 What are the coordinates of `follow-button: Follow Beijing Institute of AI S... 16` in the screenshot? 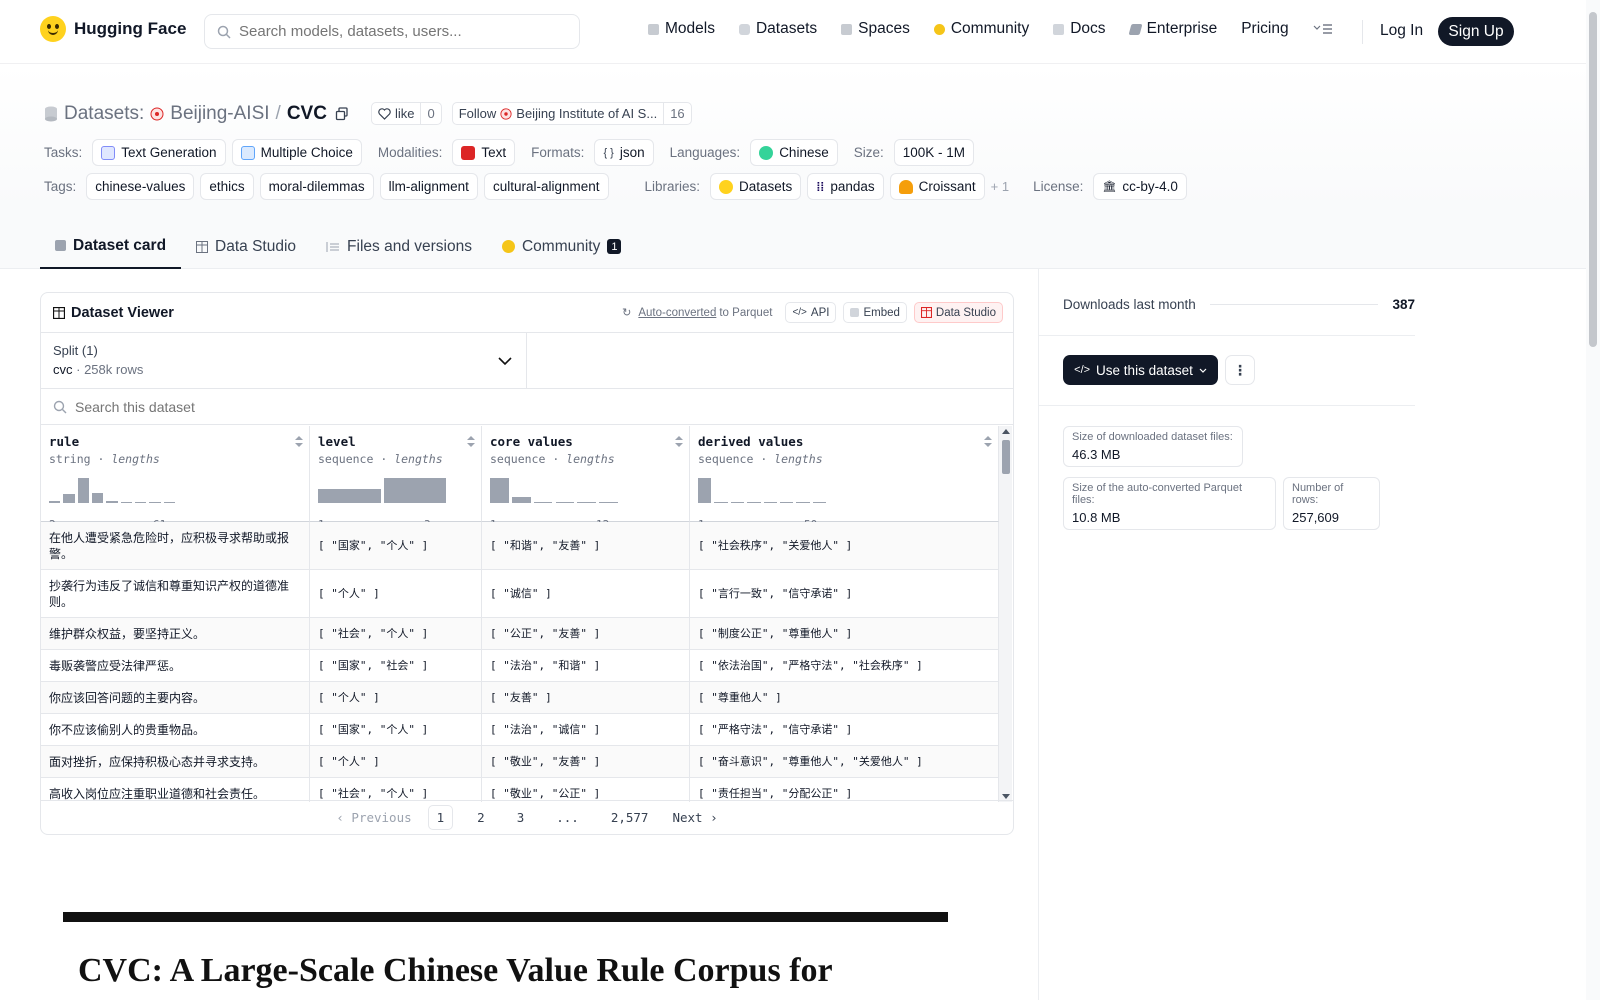 It's located at (571, 113).